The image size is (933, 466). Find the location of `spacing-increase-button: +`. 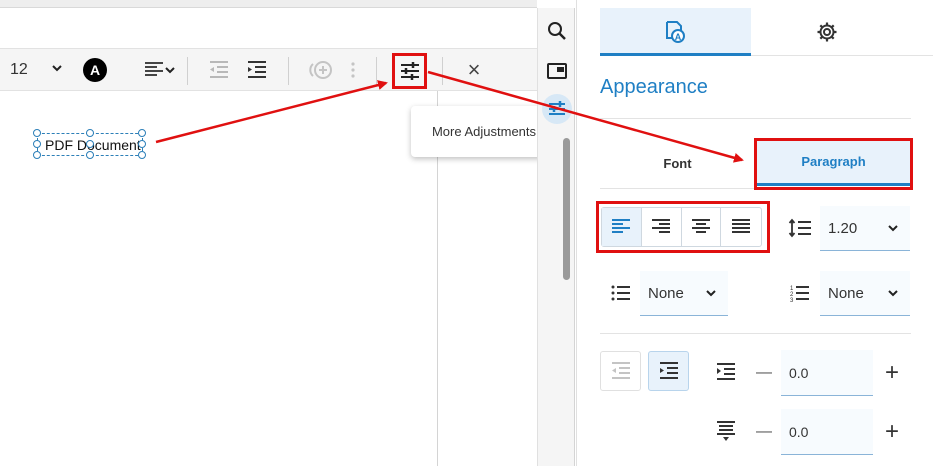

spacing-increase-button: + is located at coordinates (892, 431).